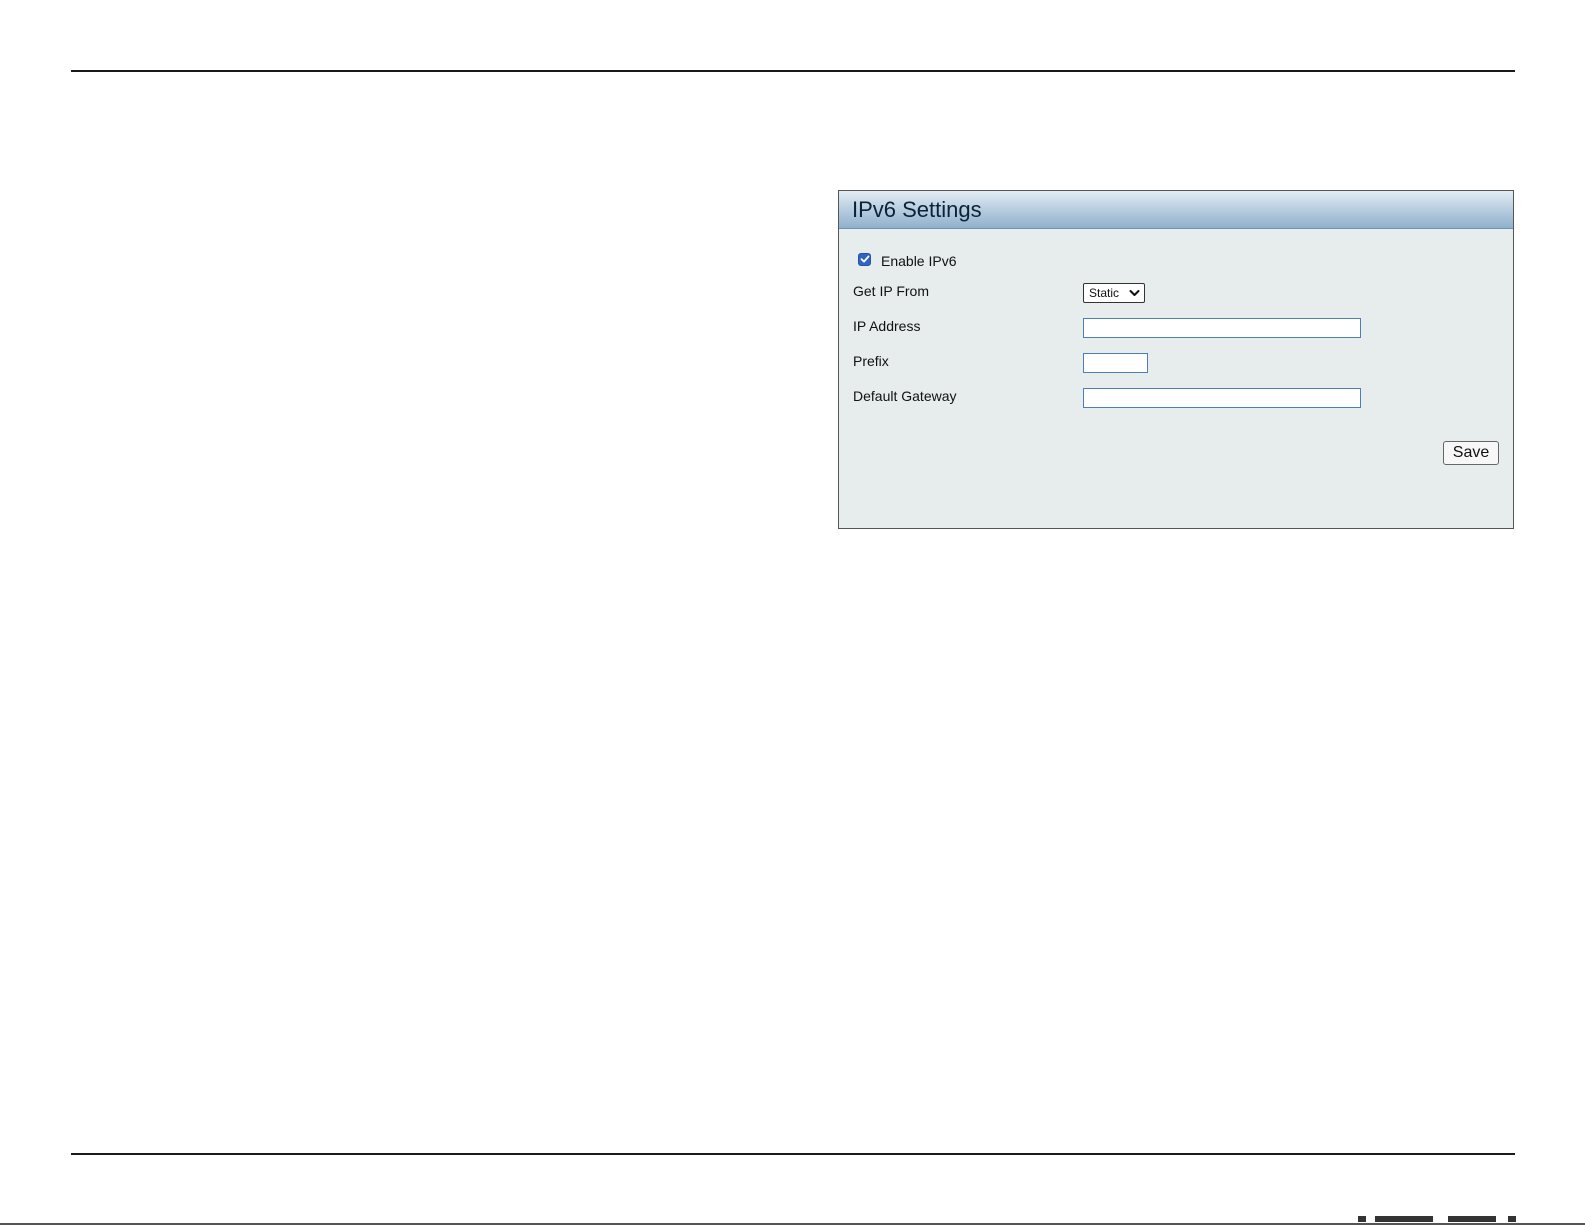  I want to click on enable-ipv6-label: Enable IPv6, so click(919, 261).